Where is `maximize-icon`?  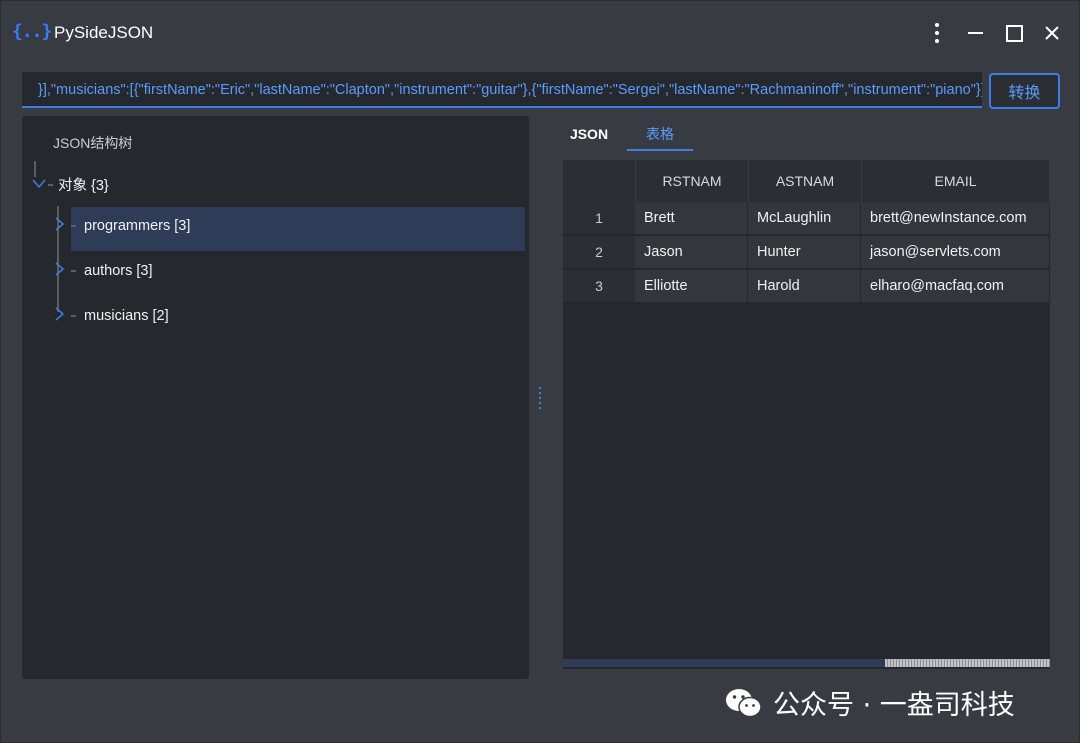
maximize-icon is located at coordinates (1014, 33).